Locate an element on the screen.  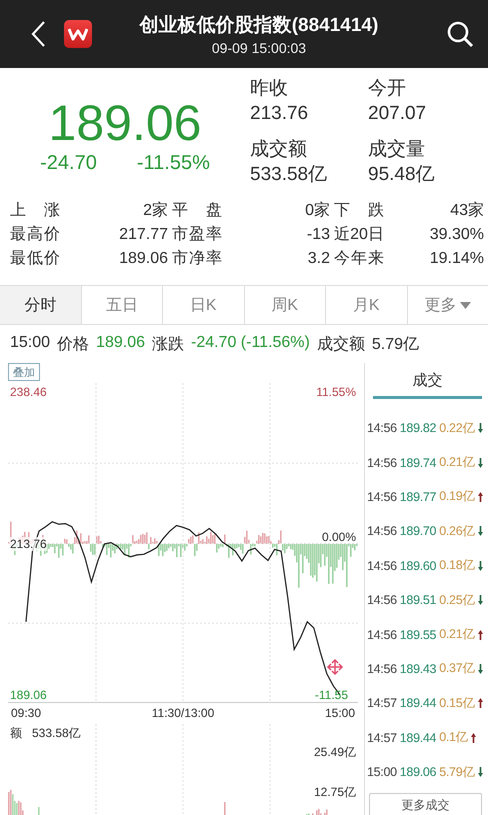
stat-label: 成交额 is located at coordinates (279, 150).